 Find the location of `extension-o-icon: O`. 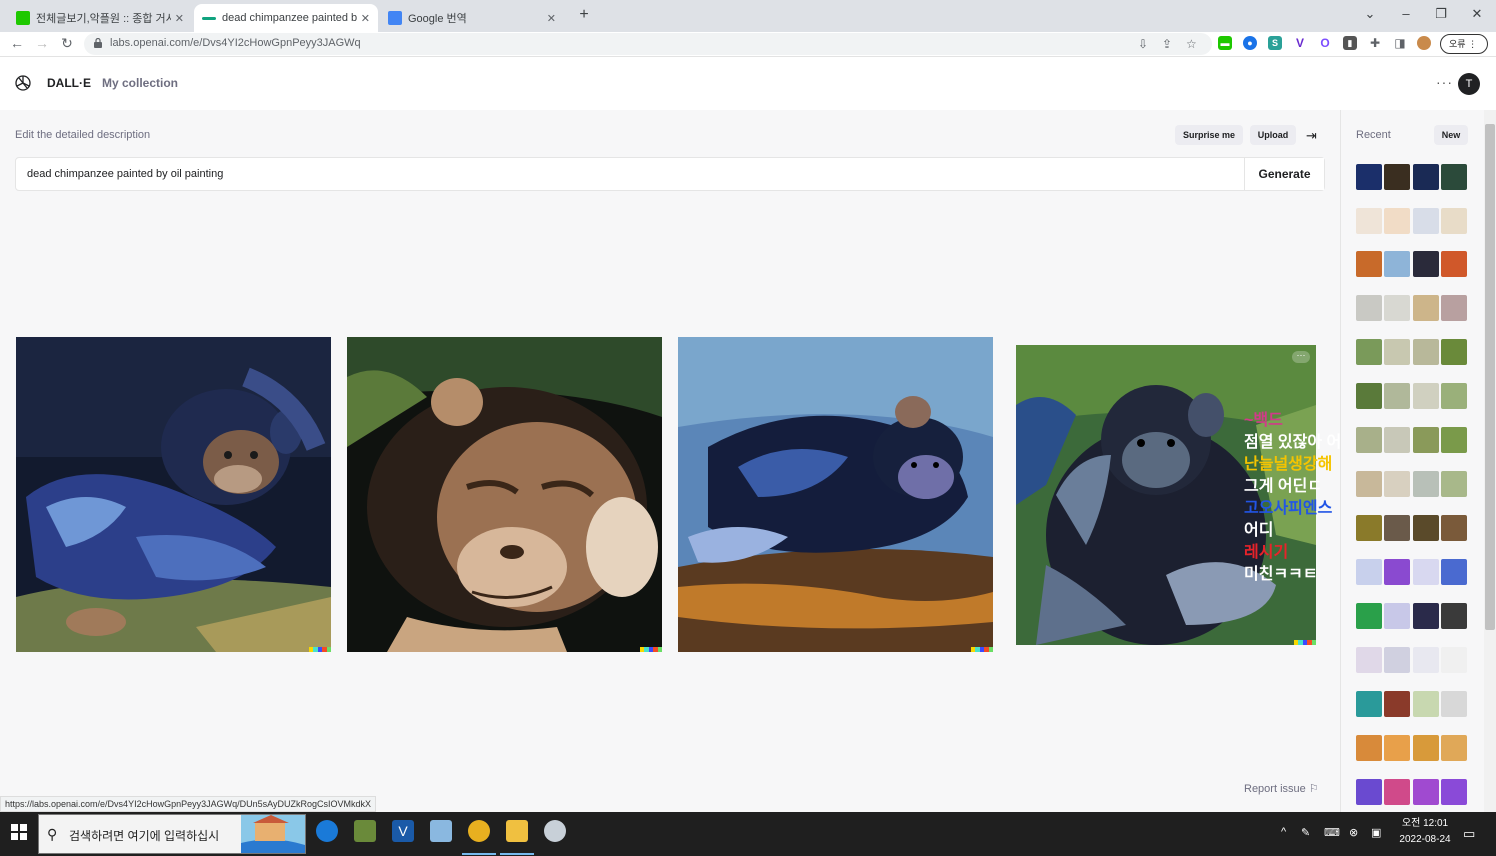

extension-o-icon: O is located at coordinates (1325, 43).